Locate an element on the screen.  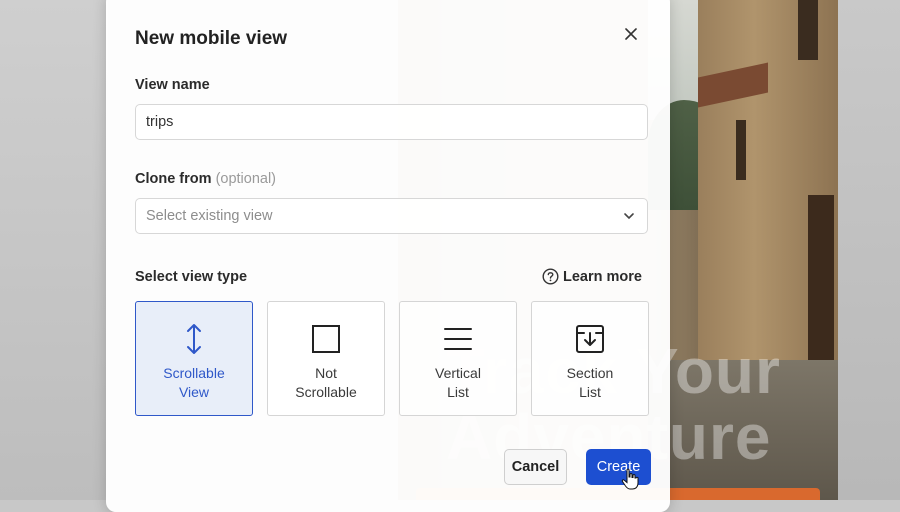
background-right-panel is located at coordinates (869, 250).